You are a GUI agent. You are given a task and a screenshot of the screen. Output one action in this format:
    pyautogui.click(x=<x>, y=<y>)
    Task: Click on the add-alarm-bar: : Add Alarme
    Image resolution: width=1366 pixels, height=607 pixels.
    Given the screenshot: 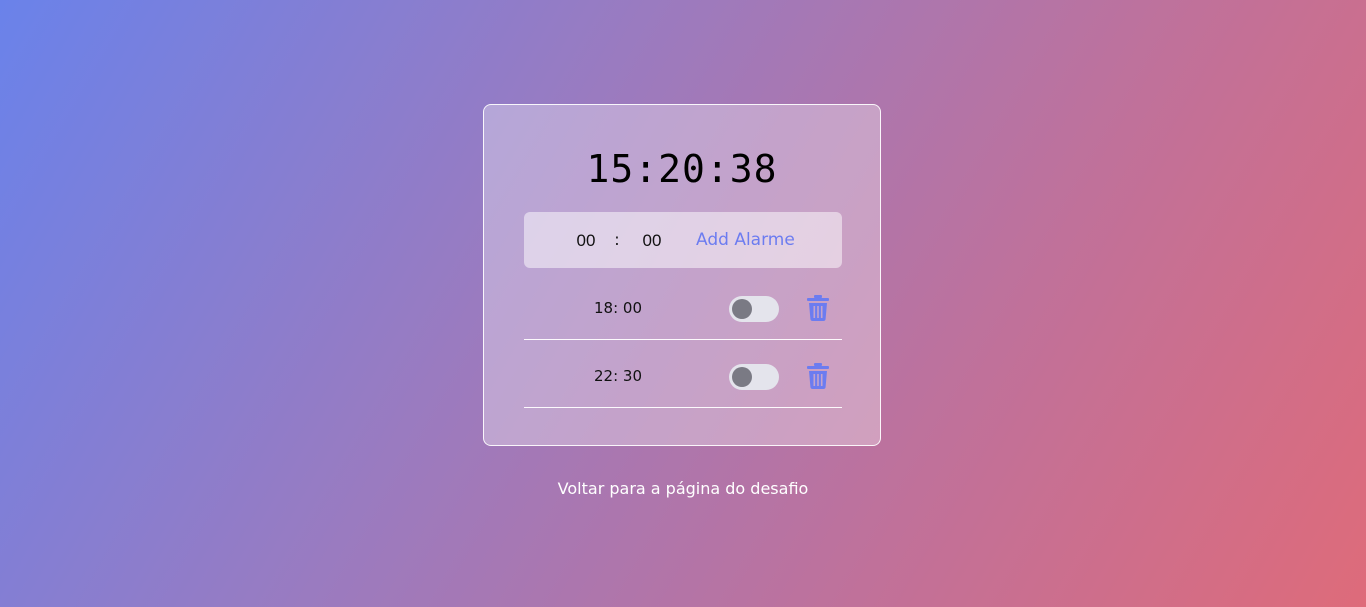 What is the action you would take?
    pyautogui.click(x=683, y=241)
    